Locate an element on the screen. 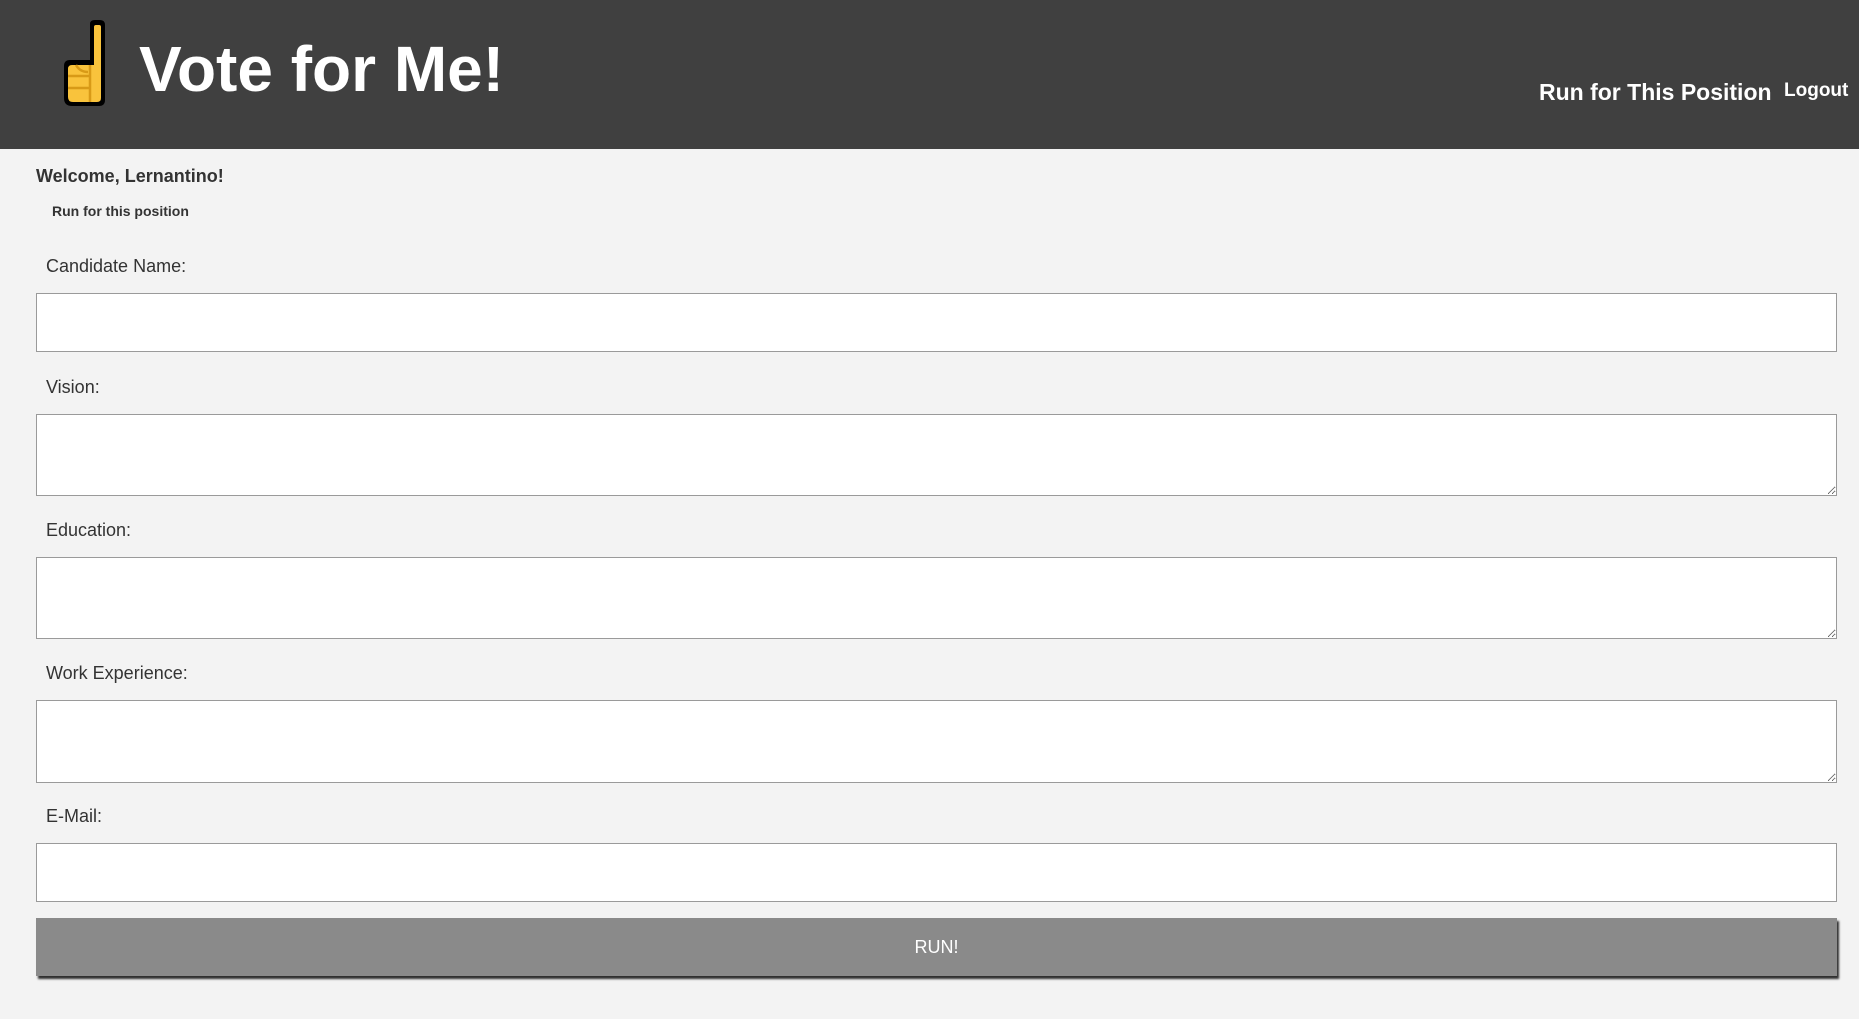  app-title: Vote for Me! is located at coordinates (322, 69).